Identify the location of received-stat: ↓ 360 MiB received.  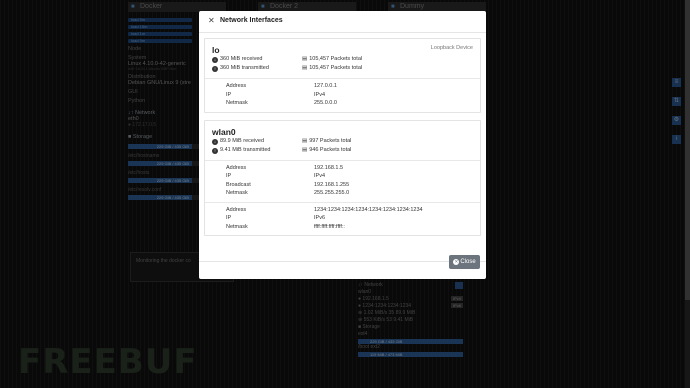
(237, 59).